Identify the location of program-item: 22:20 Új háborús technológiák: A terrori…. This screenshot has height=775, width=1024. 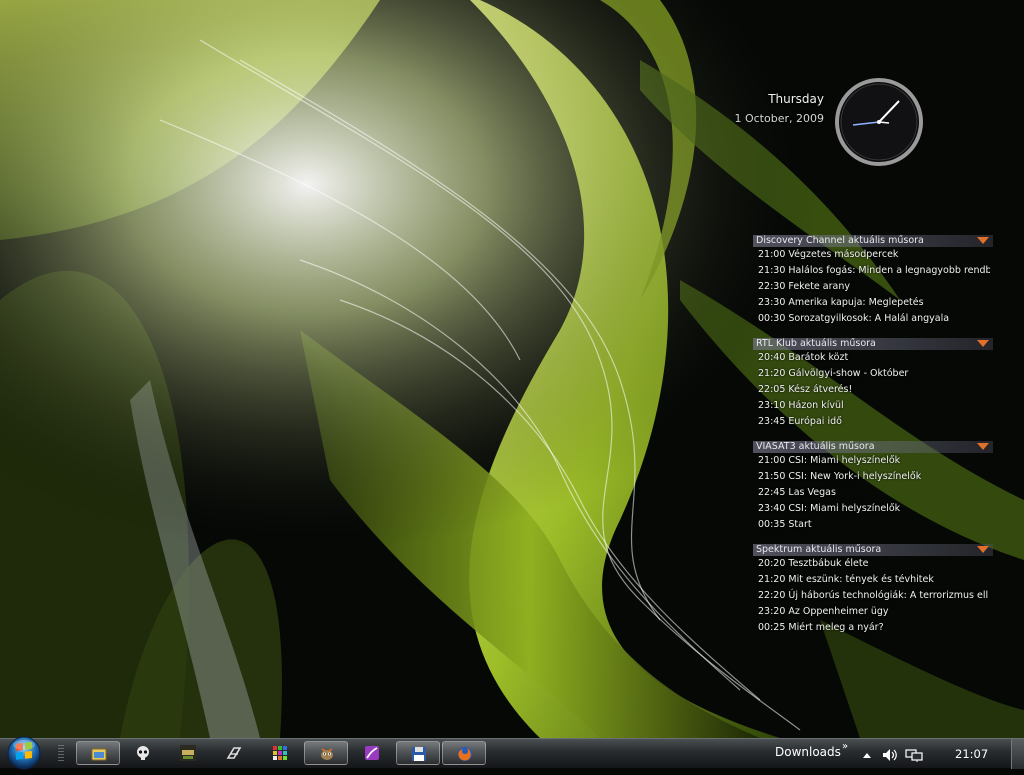
(874, 596).